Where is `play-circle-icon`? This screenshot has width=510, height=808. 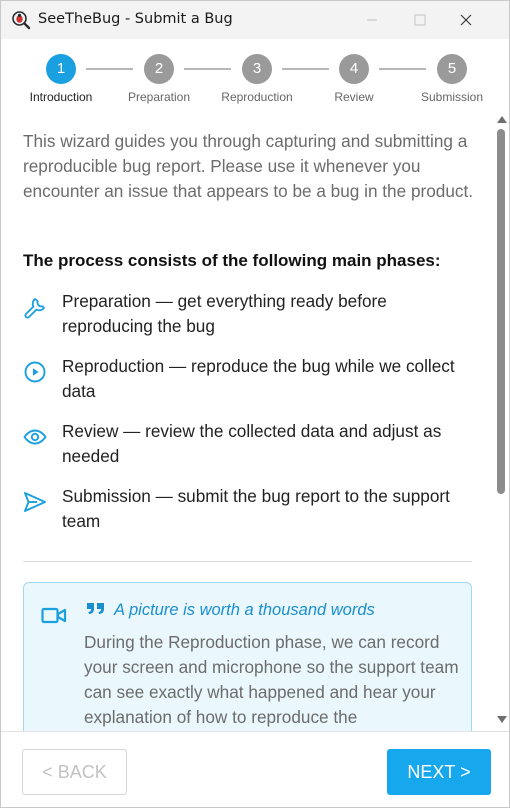
play-circle-icon is located at coordinates (35, 372).